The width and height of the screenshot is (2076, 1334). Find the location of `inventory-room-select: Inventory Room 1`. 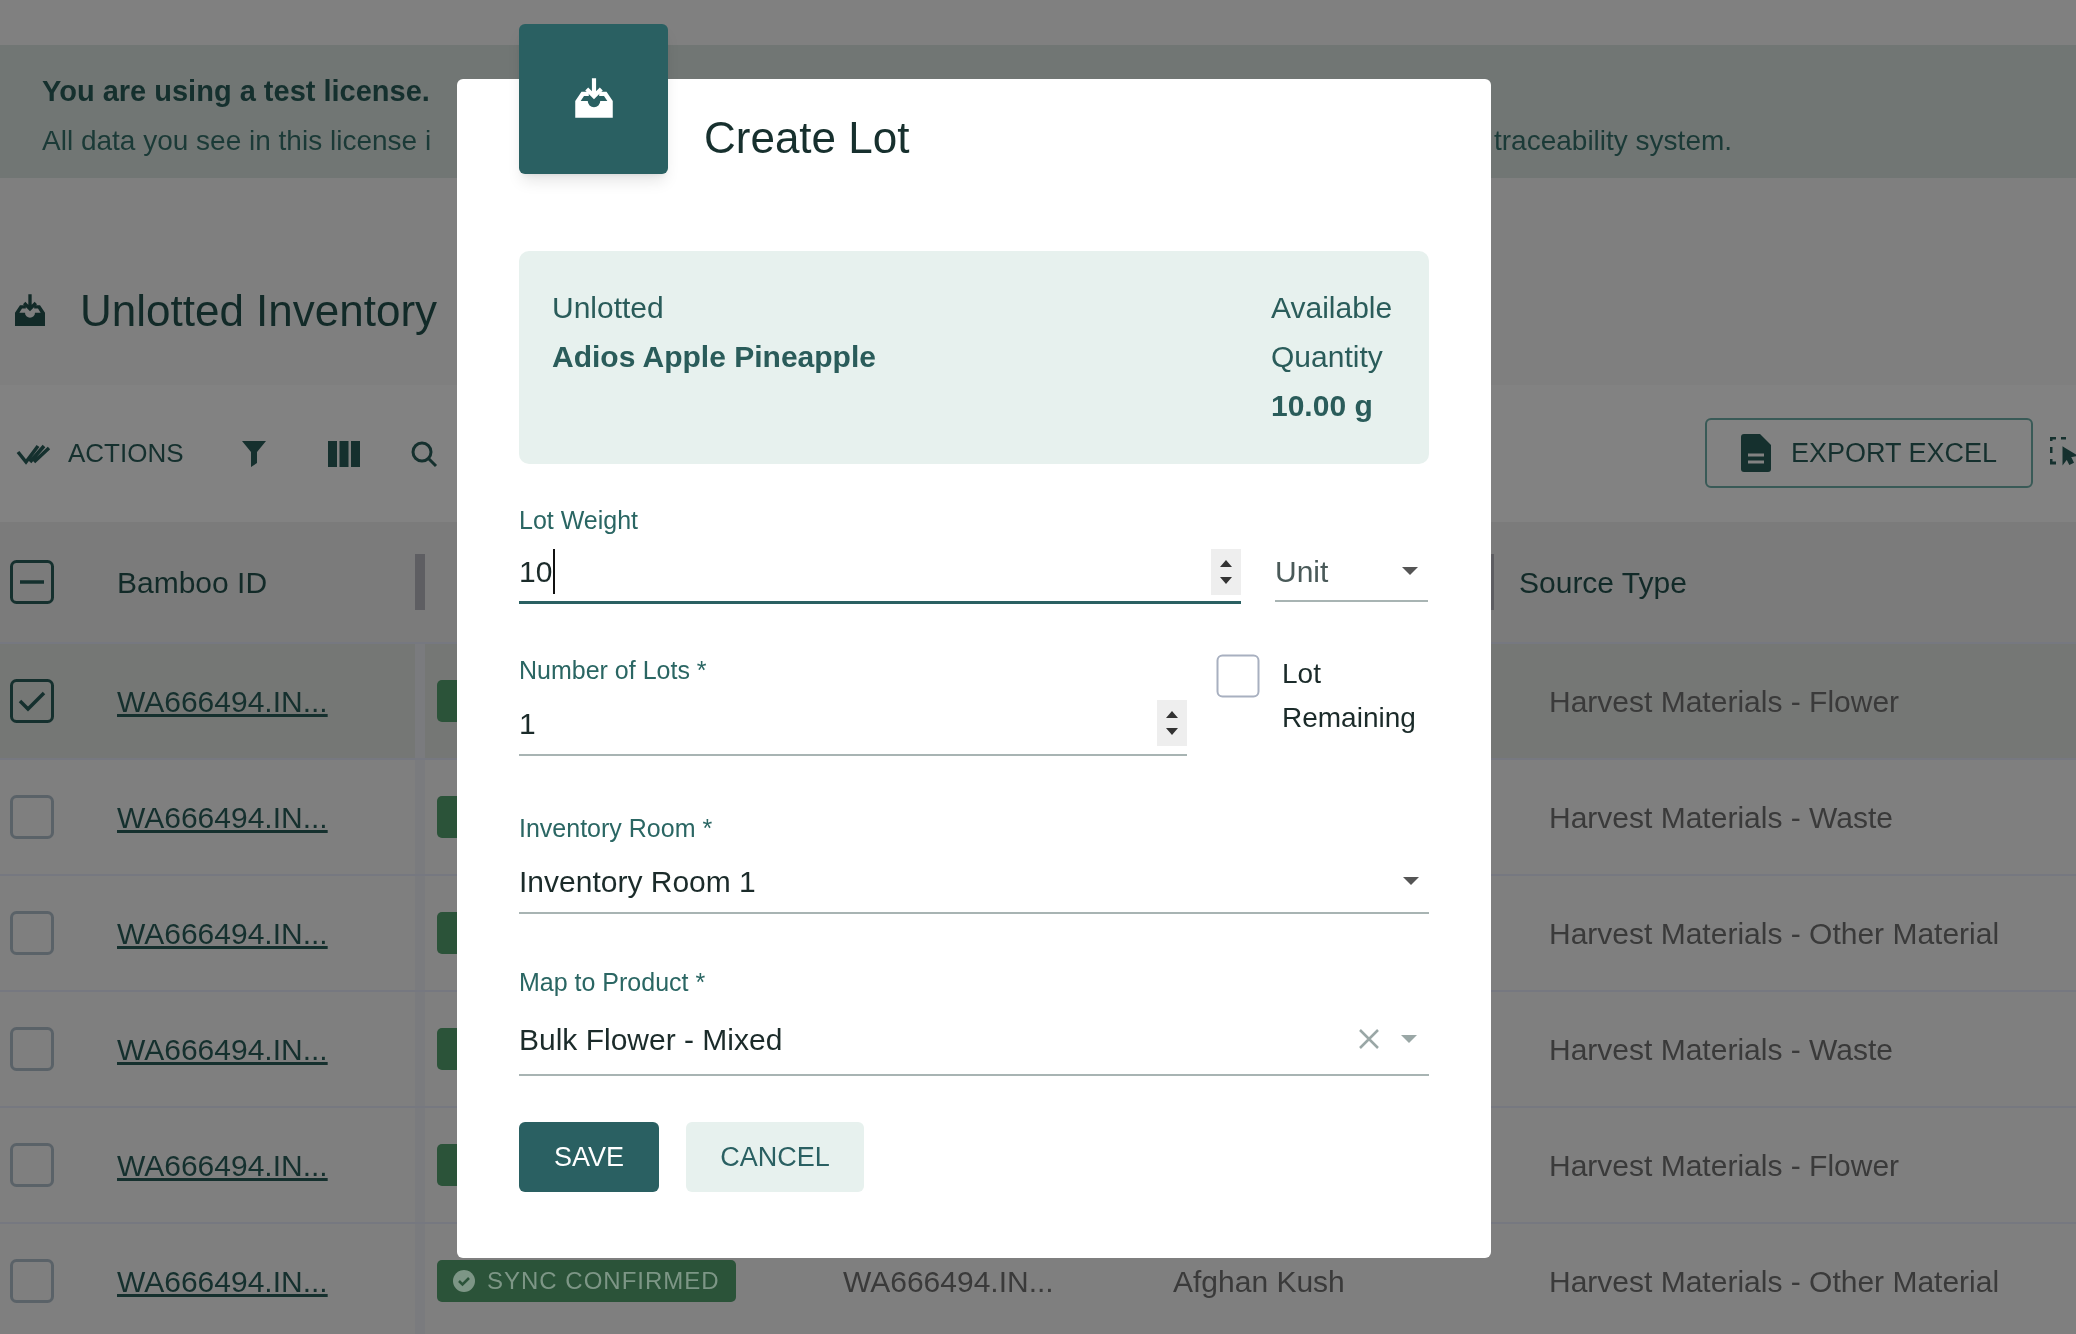

inventory-room-select: Inventory Room 1 is located at coordinates (974, 882).